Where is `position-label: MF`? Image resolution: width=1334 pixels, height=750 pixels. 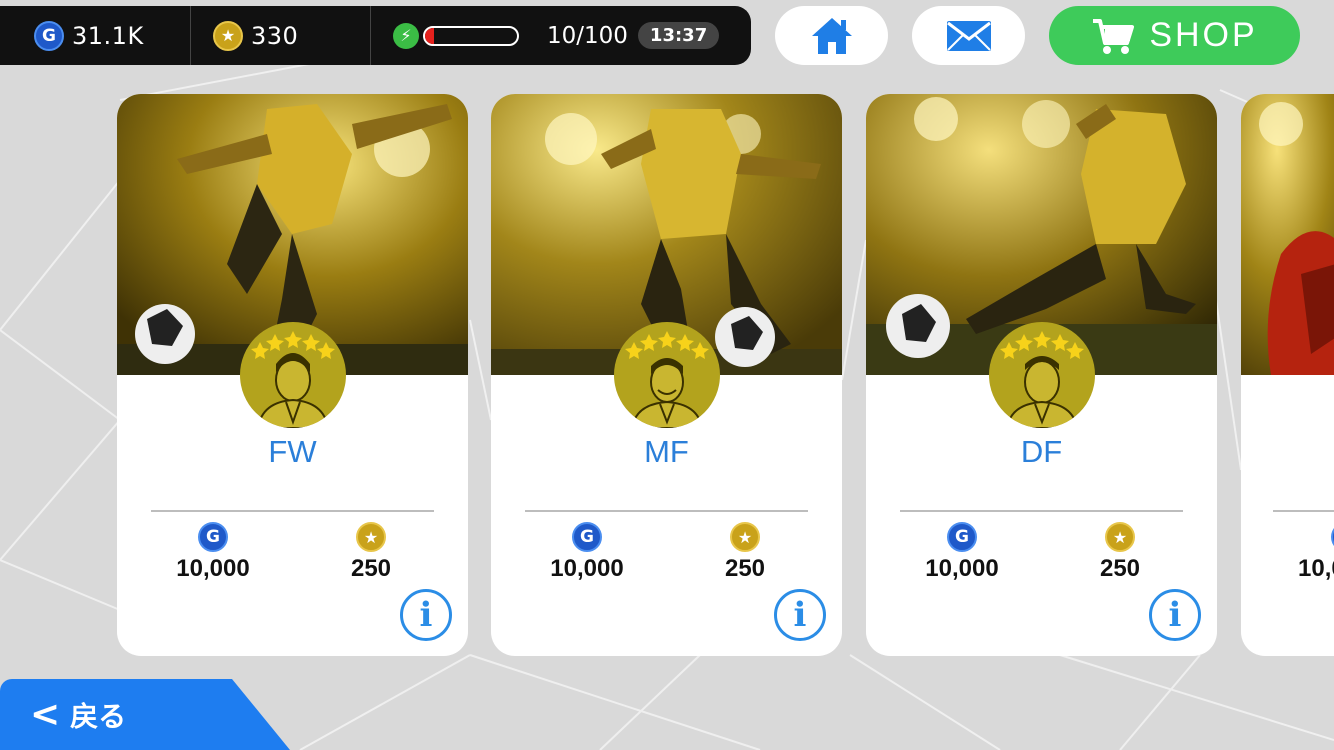 position-label: MF is located at coordinates (666, 451).